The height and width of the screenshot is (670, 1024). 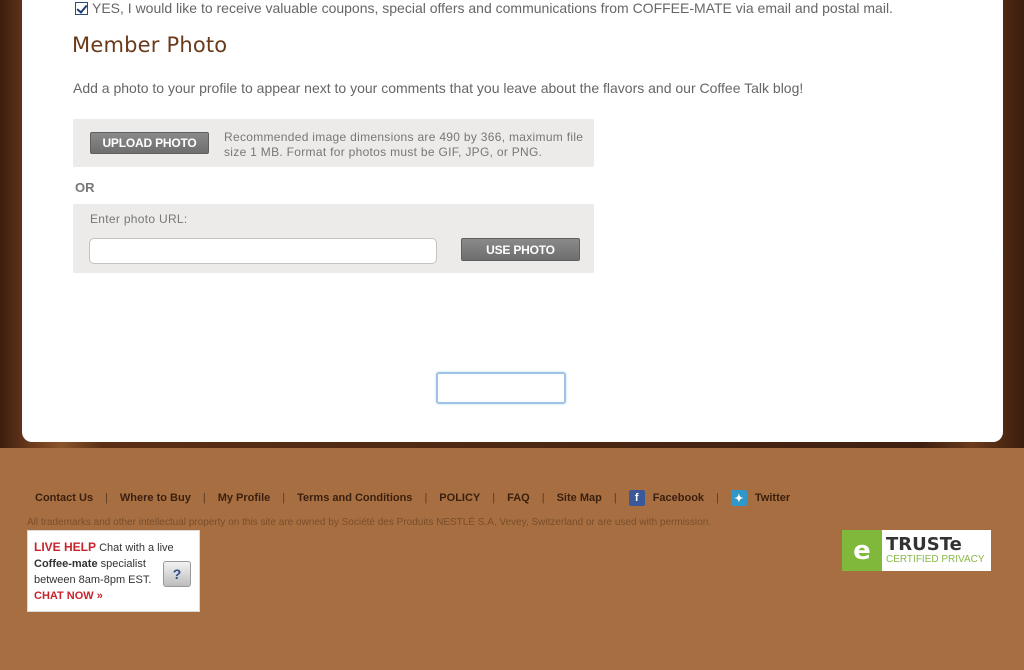 I want to click on truste-badge: e TRUSTe CERTIFIED PRIVACY, so click(x=916, y=550).